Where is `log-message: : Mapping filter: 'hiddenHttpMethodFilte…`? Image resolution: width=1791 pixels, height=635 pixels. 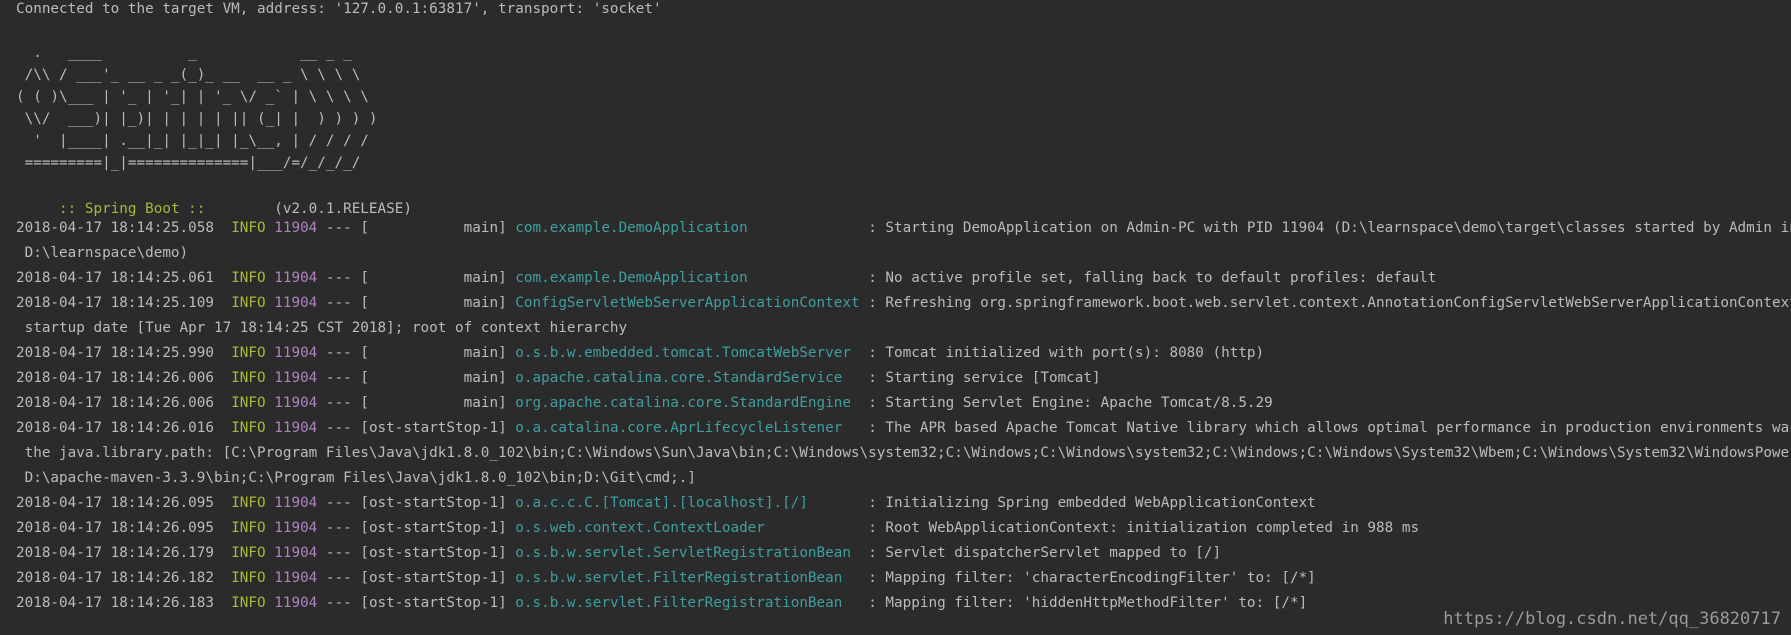 log-message: : Mapping filter: 'hiddenHttpMethodFilte… is located at coordinates (1088, 603).